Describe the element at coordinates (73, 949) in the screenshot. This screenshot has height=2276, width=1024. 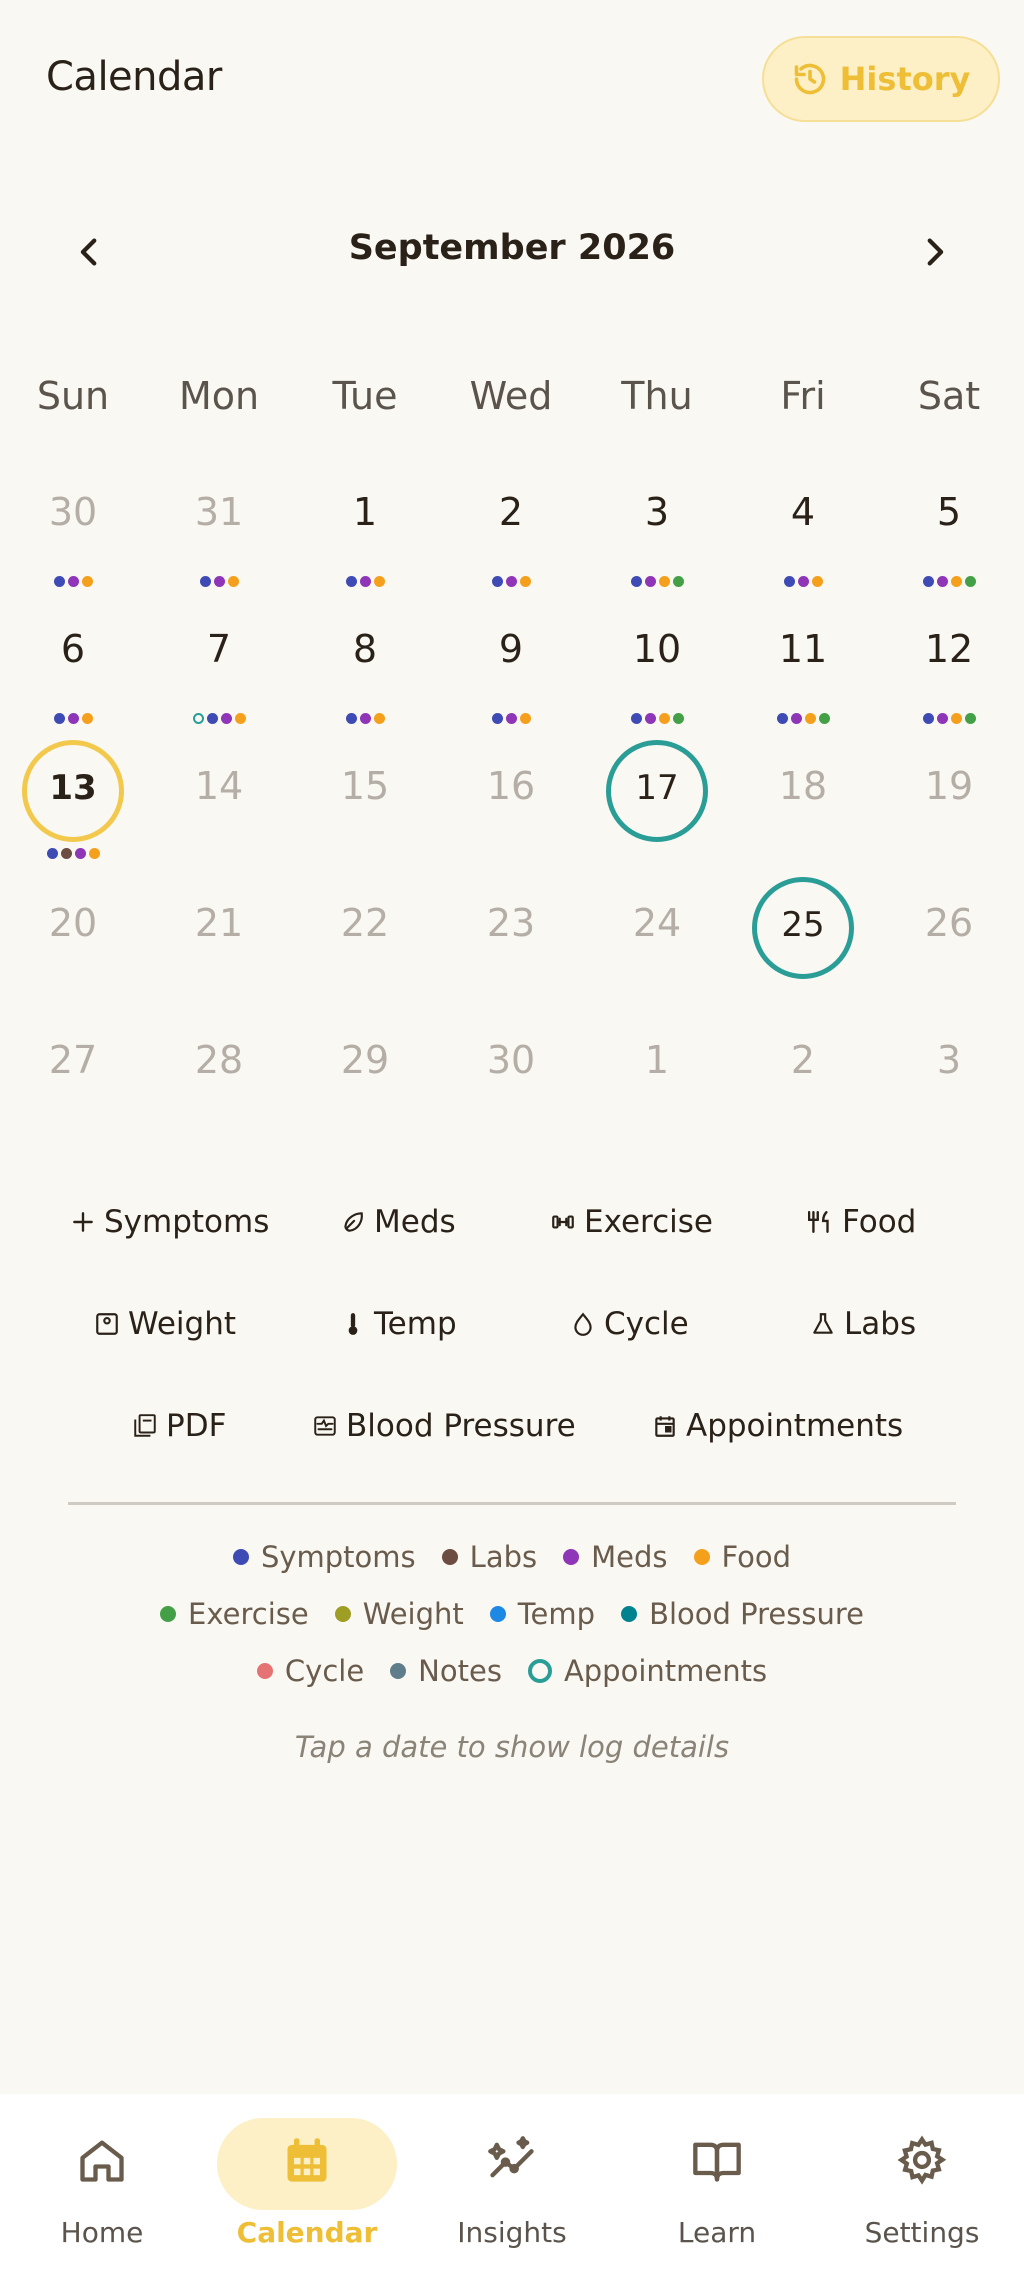
I see `calendar-day: 20` at that location.